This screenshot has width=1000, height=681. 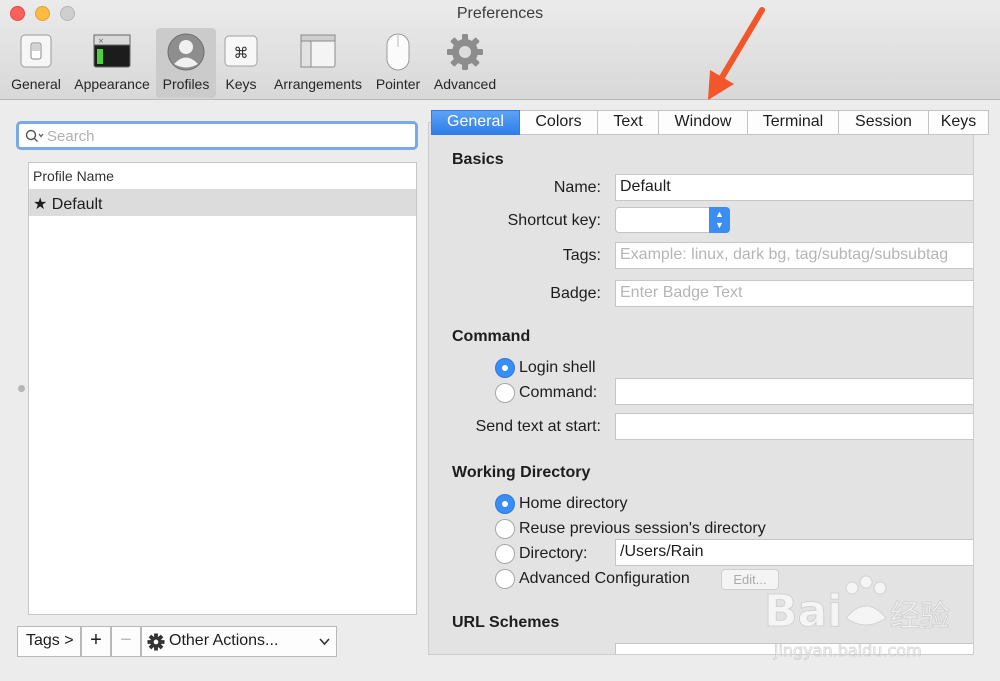 What do you see at coordinates (538, 426) in the screenshot?
I see `send-text-label: Send text at start:` at bounding box center [538, 426].